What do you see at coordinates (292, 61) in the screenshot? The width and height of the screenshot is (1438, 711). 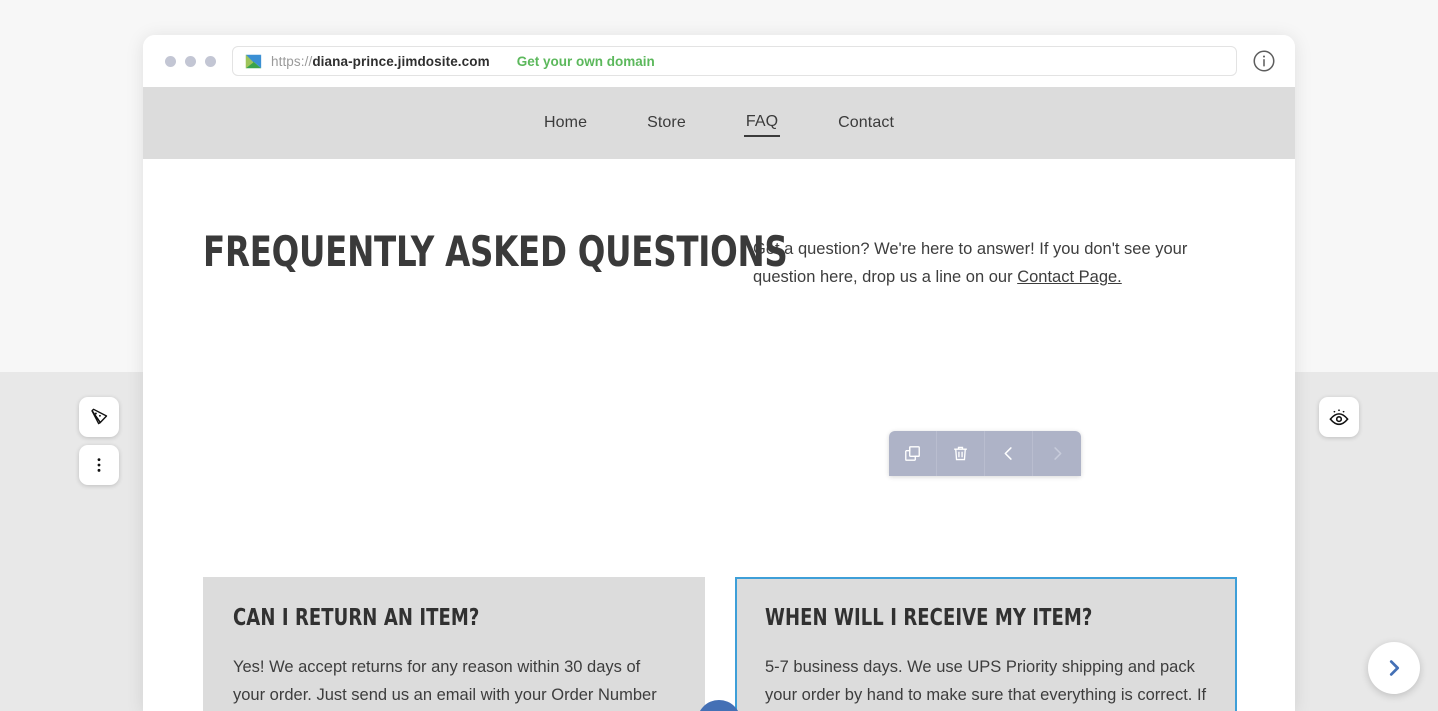 I see `url-scheme: https://` at bounding box center [292, 61].